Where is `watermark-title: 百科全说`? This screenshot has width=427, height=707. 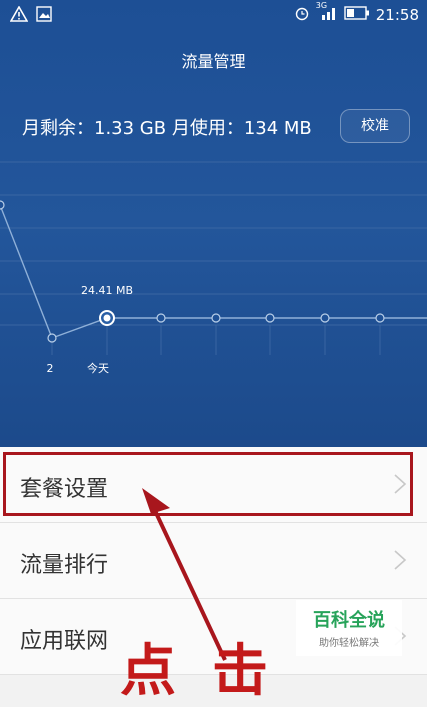 watermark-title: 百科全说 is located at coordinates (349, 620).